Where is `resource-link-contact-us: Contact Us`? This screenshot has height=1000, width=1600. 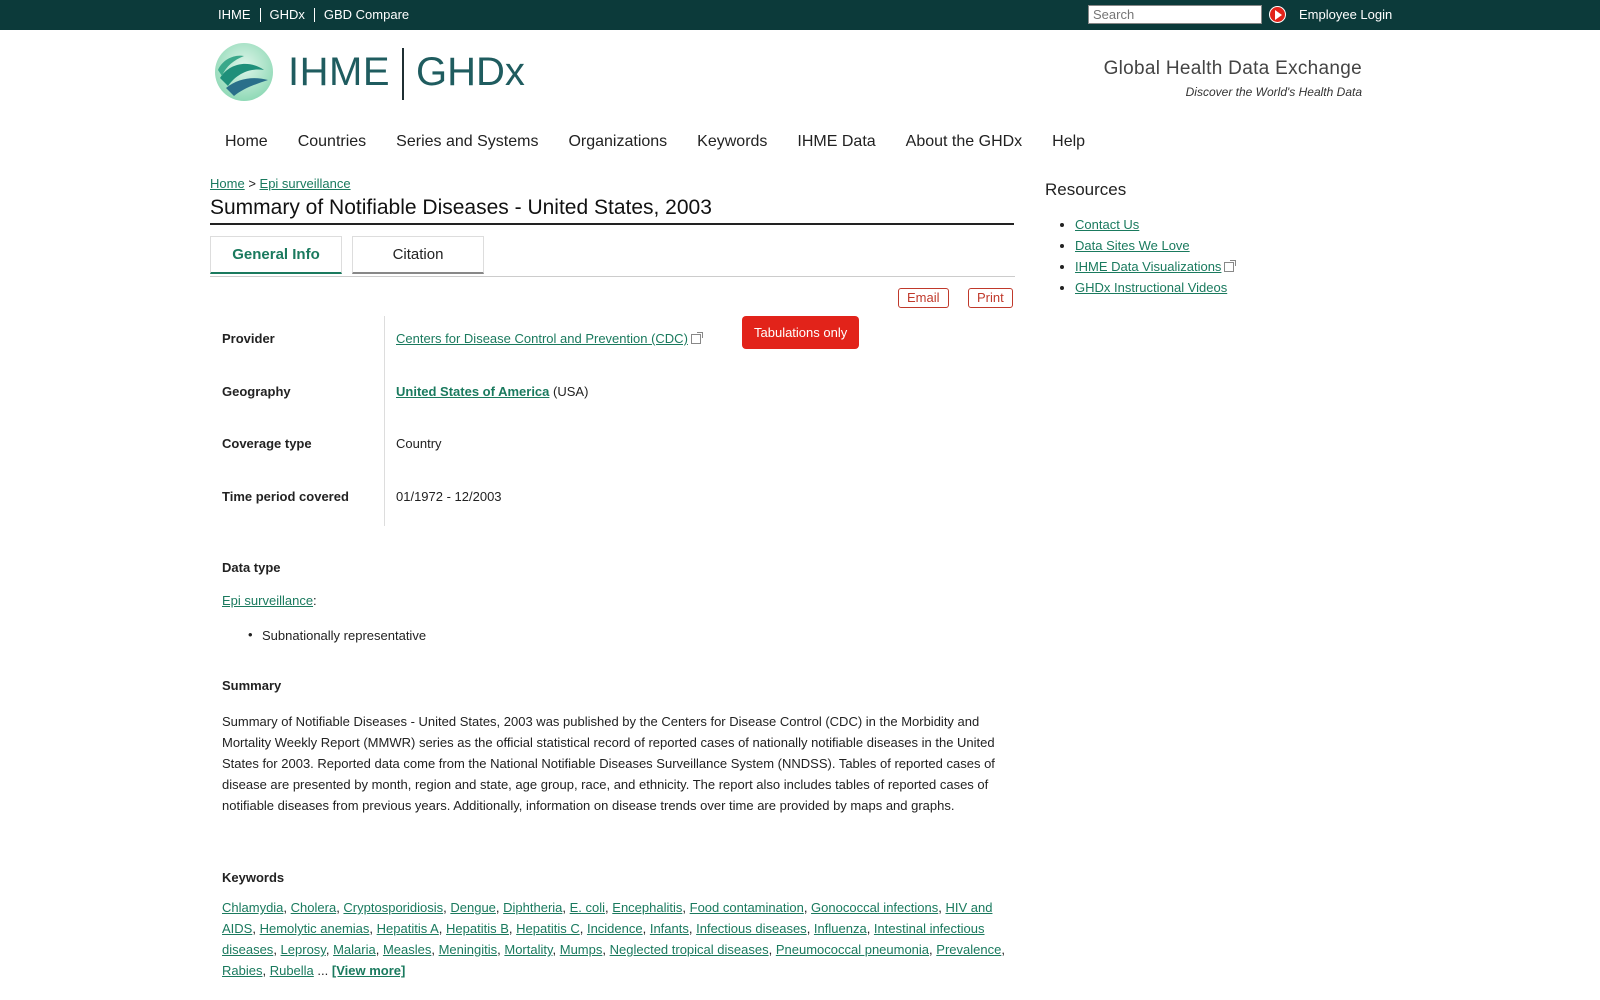
resource-link-contact-us: Contact Us is located at coordinates (1107, 224).